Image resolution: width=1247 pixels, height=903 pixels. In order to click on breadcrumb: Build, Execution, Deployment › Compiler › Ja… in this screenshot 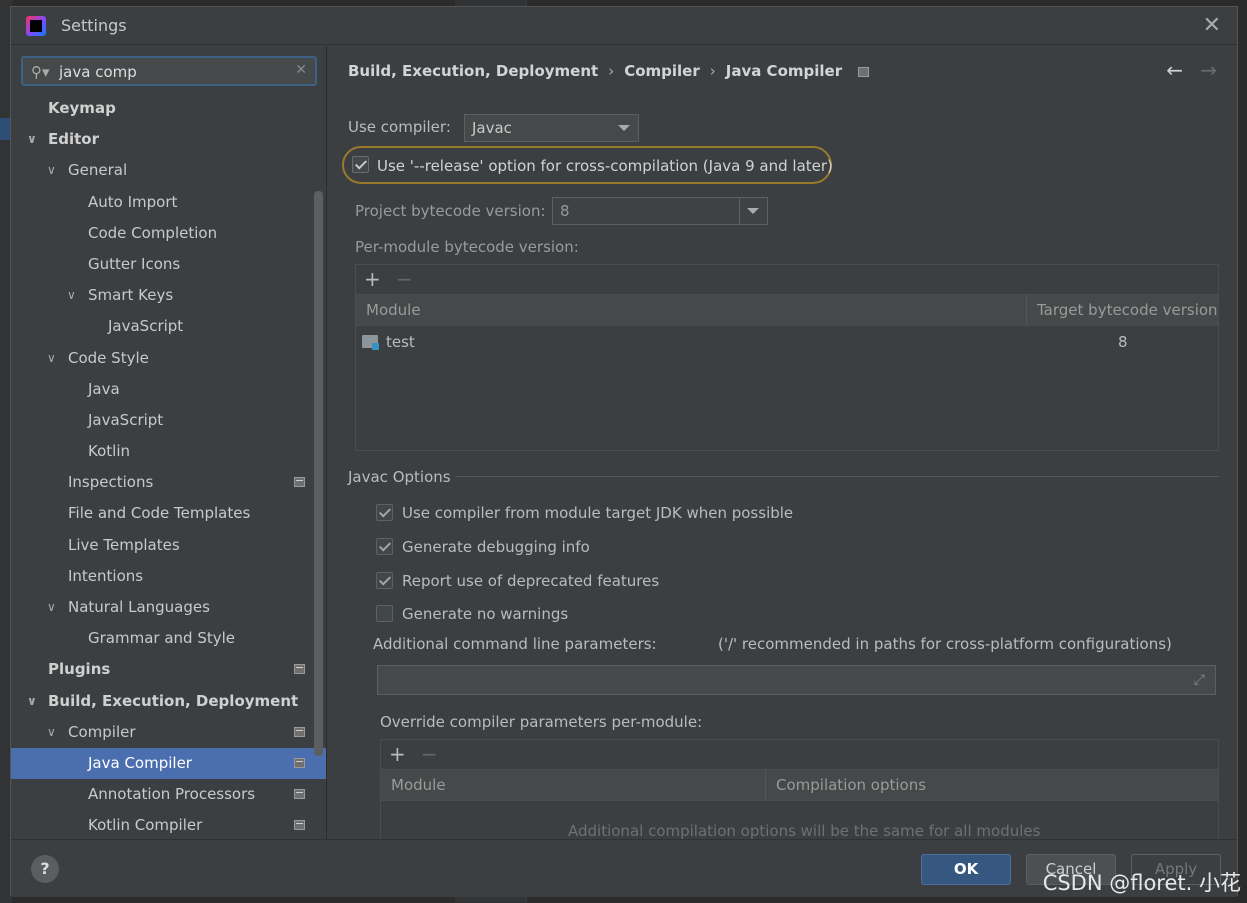, I will do `click(609, 71)`.